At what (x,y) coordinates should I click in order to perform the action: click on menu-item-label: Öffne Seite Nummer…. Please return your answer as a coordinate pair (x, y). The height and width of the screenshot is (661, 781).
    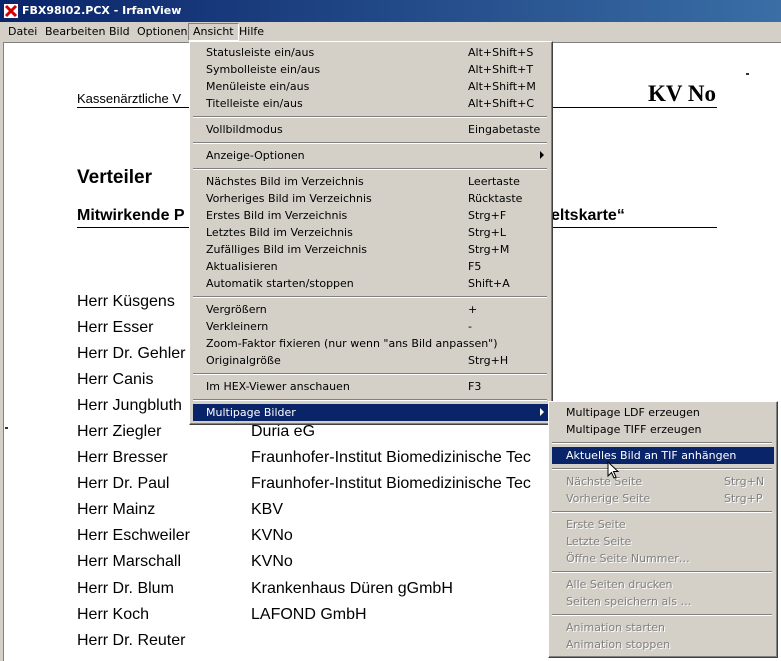
    Looking at the image, I should click on (628, 558).